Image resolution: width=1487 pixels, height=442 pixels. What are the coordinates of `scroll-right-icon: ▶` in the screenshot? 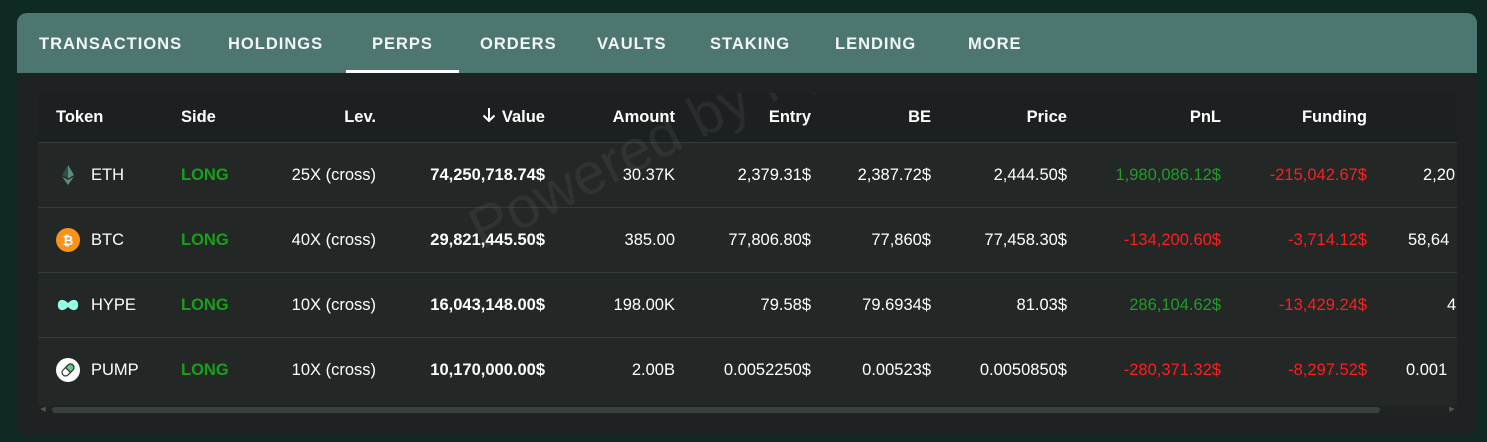 It's located at (1452, 410).